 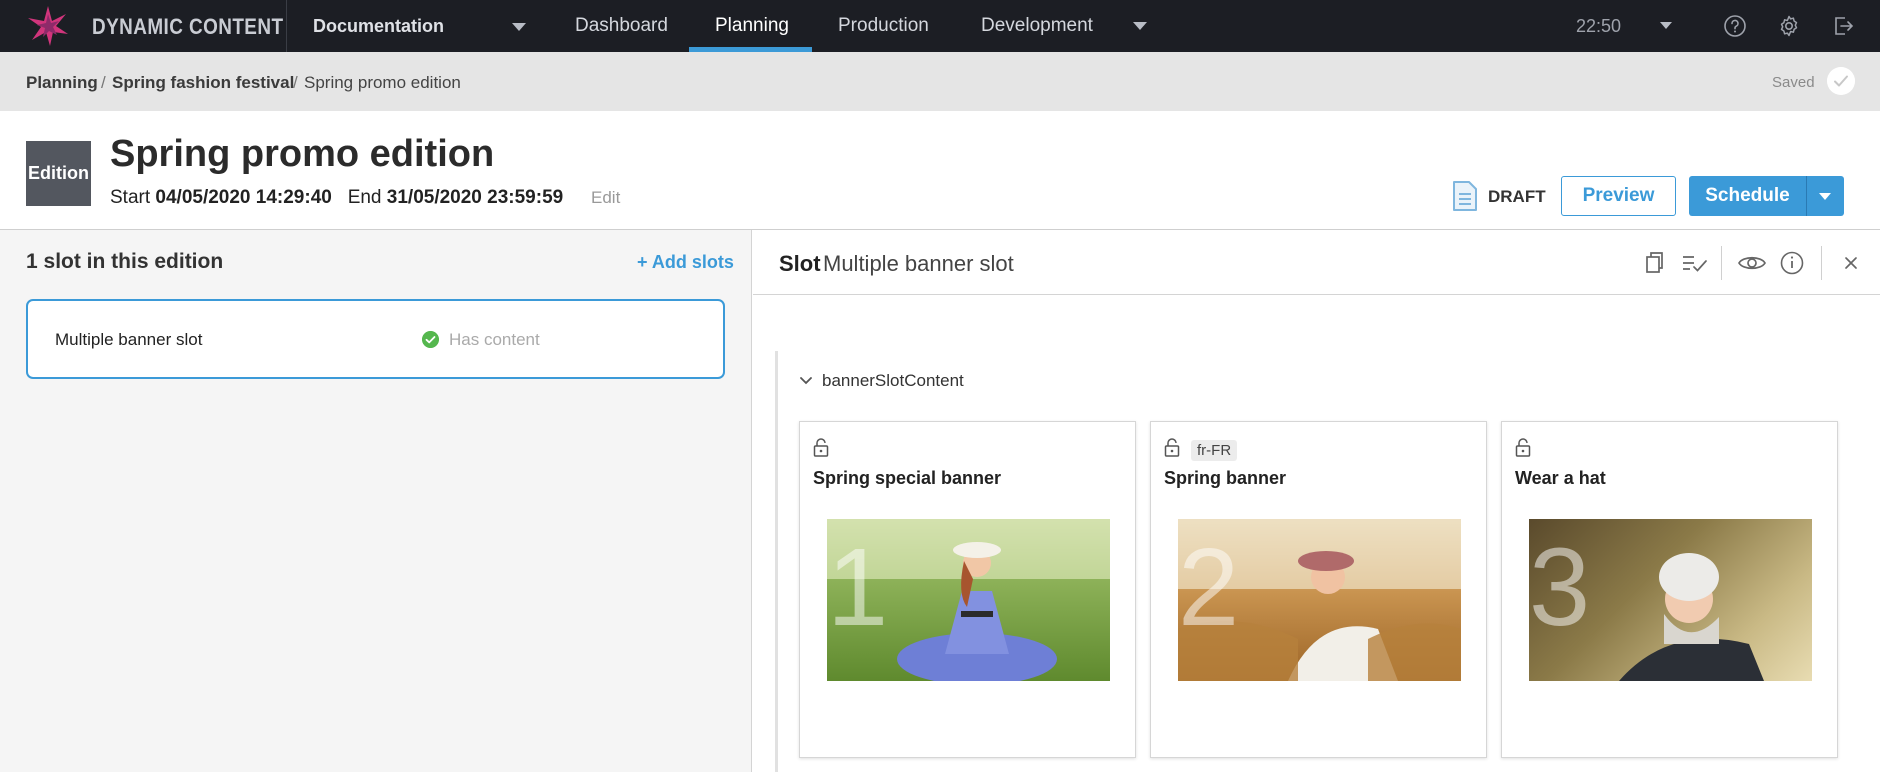 What do you see at coordinates (364, 197) in the screenshot?
I see `end-label: End` at bounding box center [364, 197].